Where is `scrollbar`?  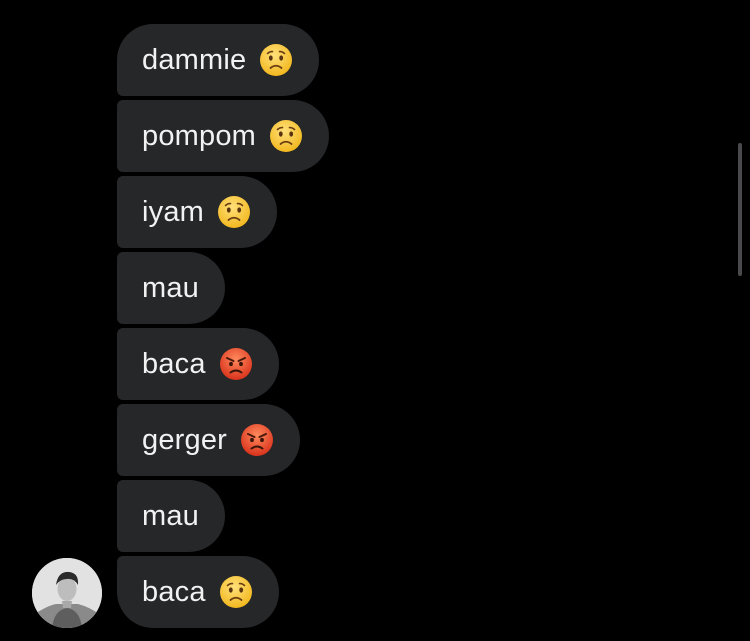
scrollbar is located at coordinates (740, 209).